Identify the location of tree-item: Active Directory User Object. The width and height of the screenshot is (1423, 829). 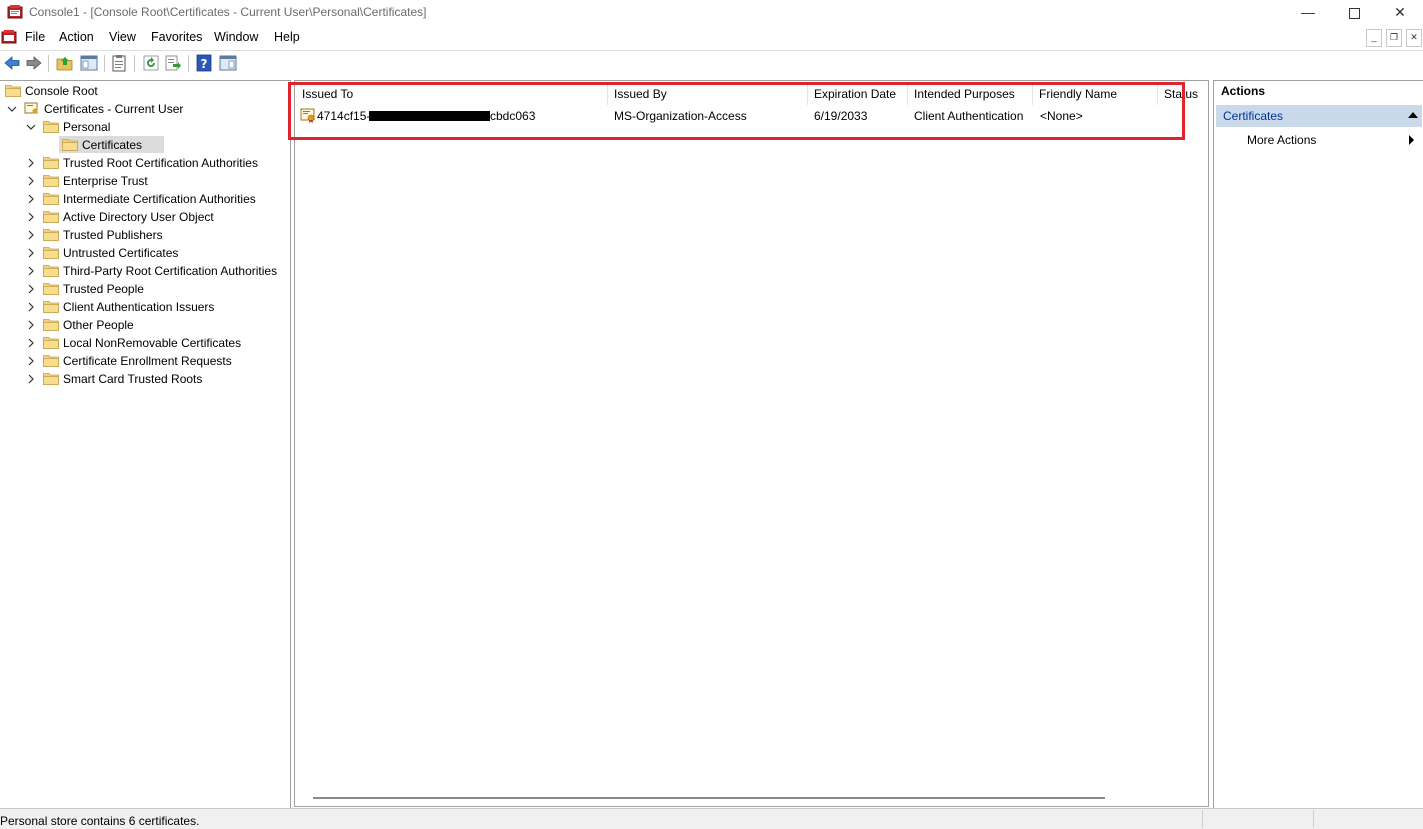
(144, 217).